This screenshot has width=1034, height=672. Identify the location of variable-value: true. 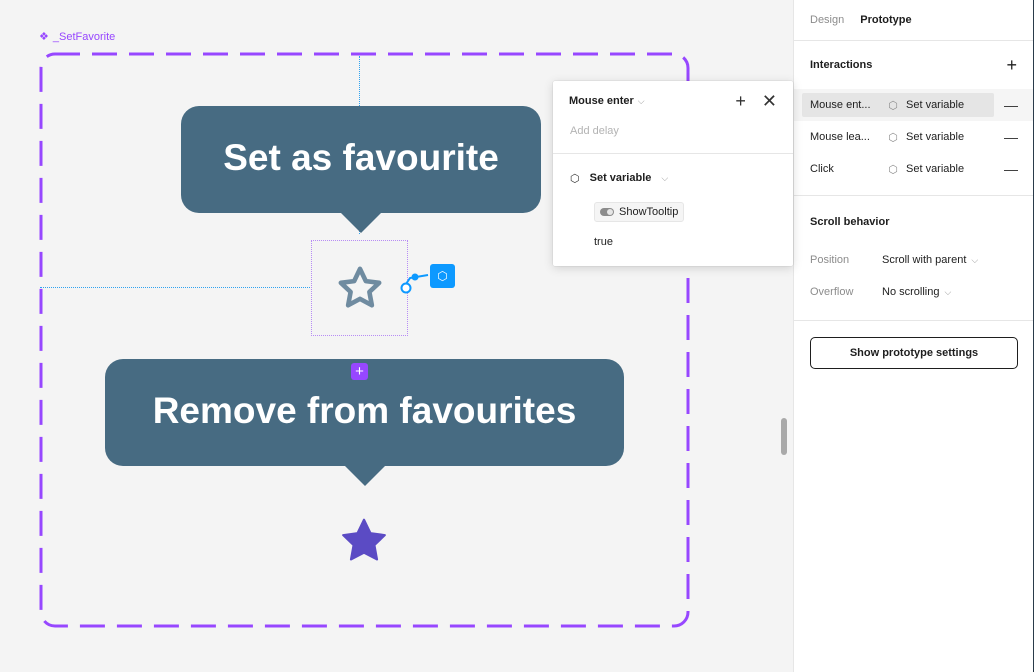
(673, 235).